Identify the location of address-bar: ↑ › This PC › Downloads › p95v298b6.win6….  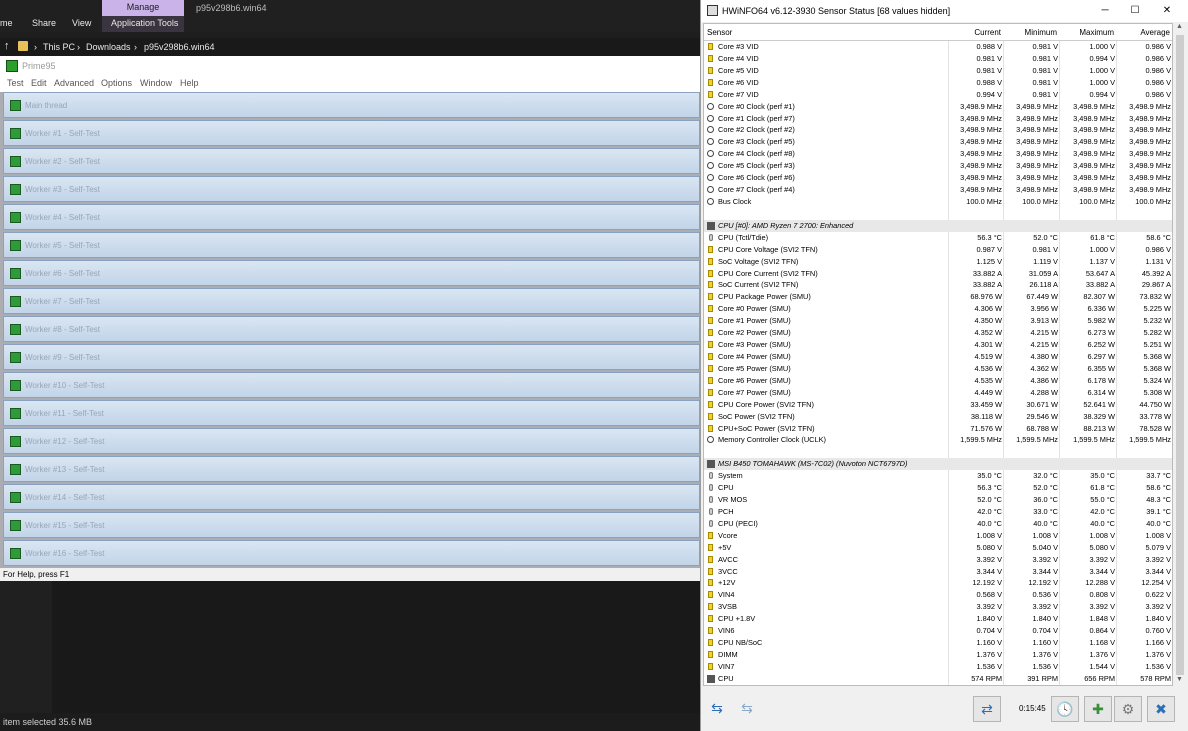
(350, 47).